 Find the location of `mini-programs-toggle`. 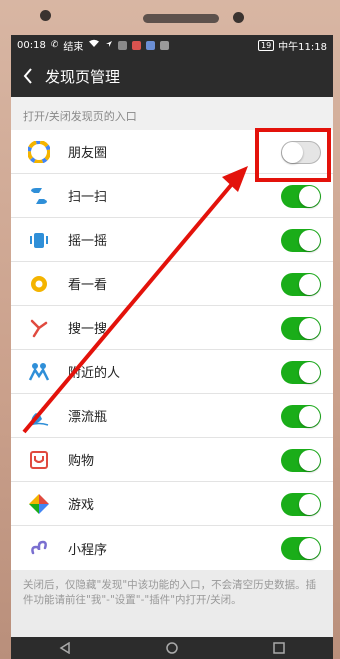

mini-programs-toggle is located at coordinates (301, 548).